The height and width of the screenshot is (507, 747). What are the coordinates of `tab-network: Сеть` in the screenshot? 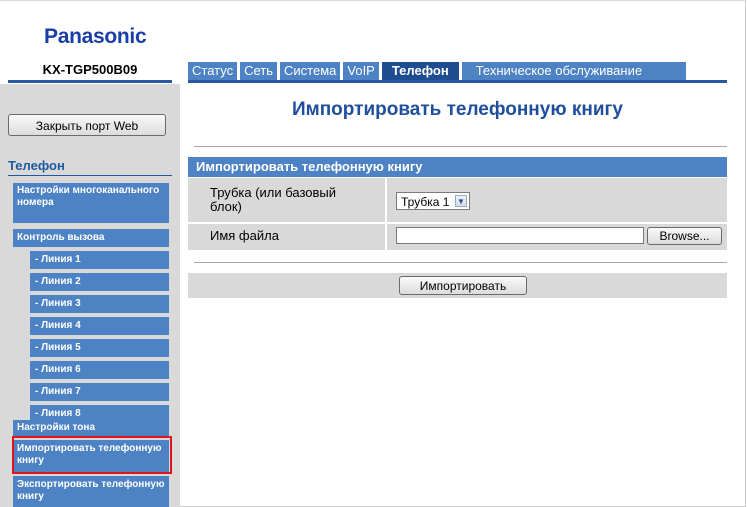 It's located at (259, 71).